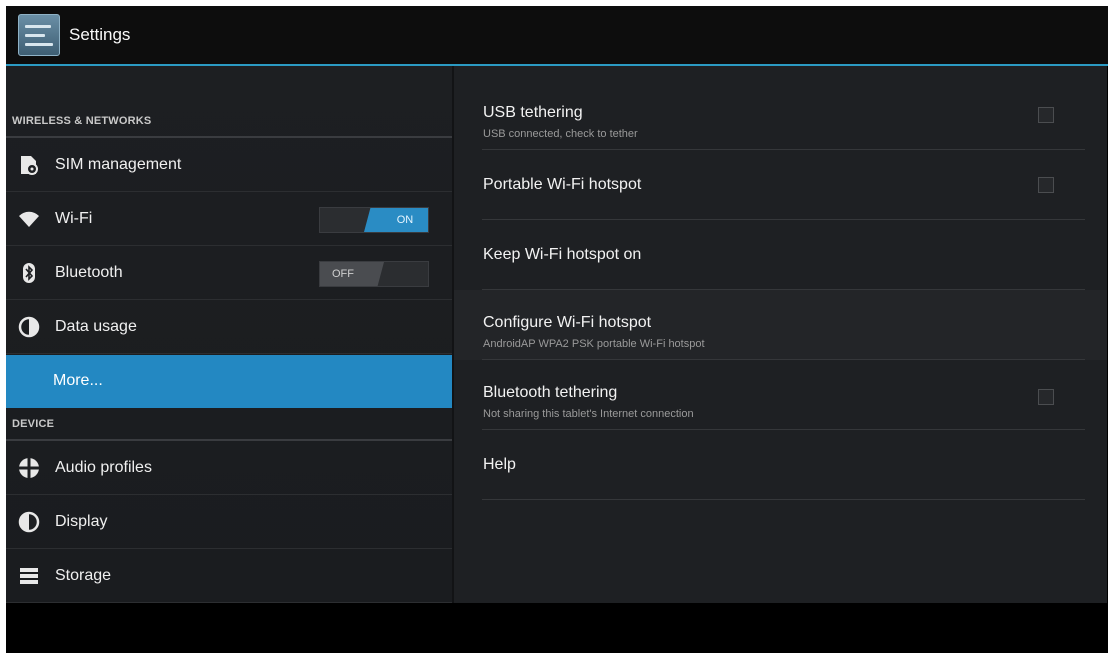 This screenshot has width=1108, height=653. What do you see at coordinates (33, 424) in the screenshot?
I see `section-label: DEVICE` at bounding box center [33, 424].